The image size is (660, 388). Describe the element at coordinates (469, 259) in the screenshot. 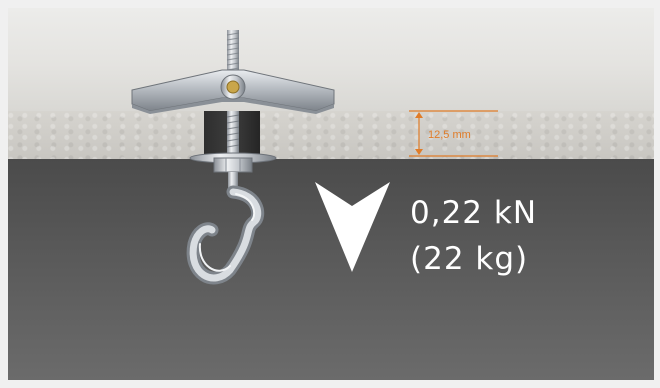

I see `load-mass-text: (22 kg)` at that location.